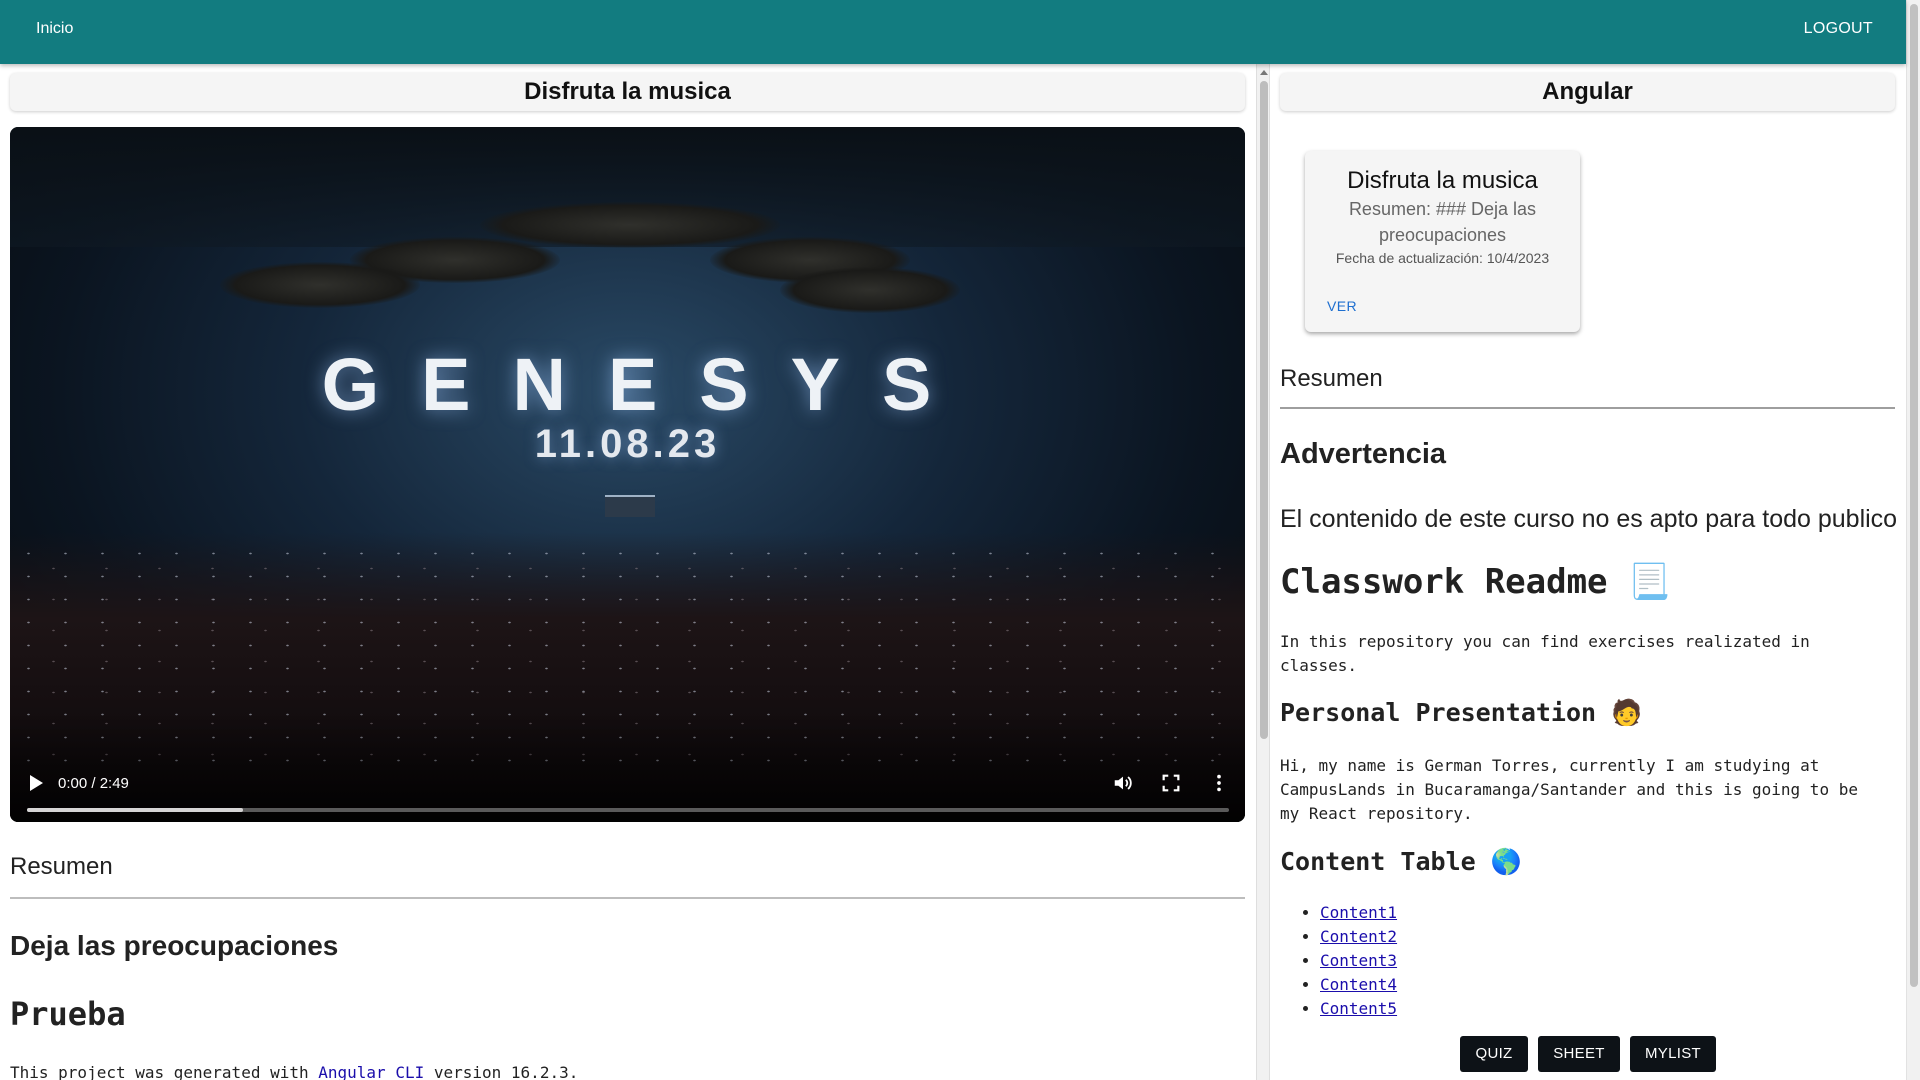  I want to click on angular-cli-link: Angular CLI, so click(371, 1071).